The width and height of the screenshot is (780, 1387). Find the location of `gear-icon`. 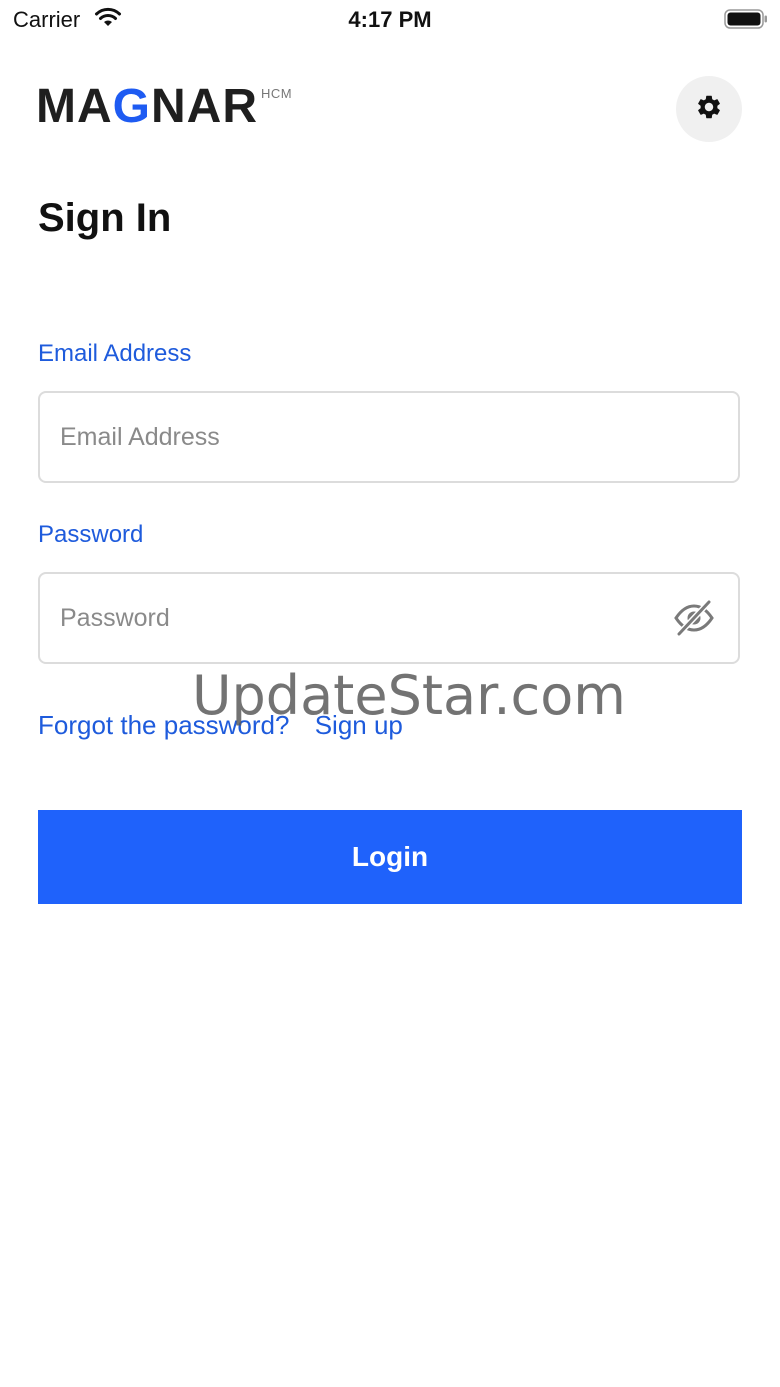

gear-icon is located at coordinates (709, 109).